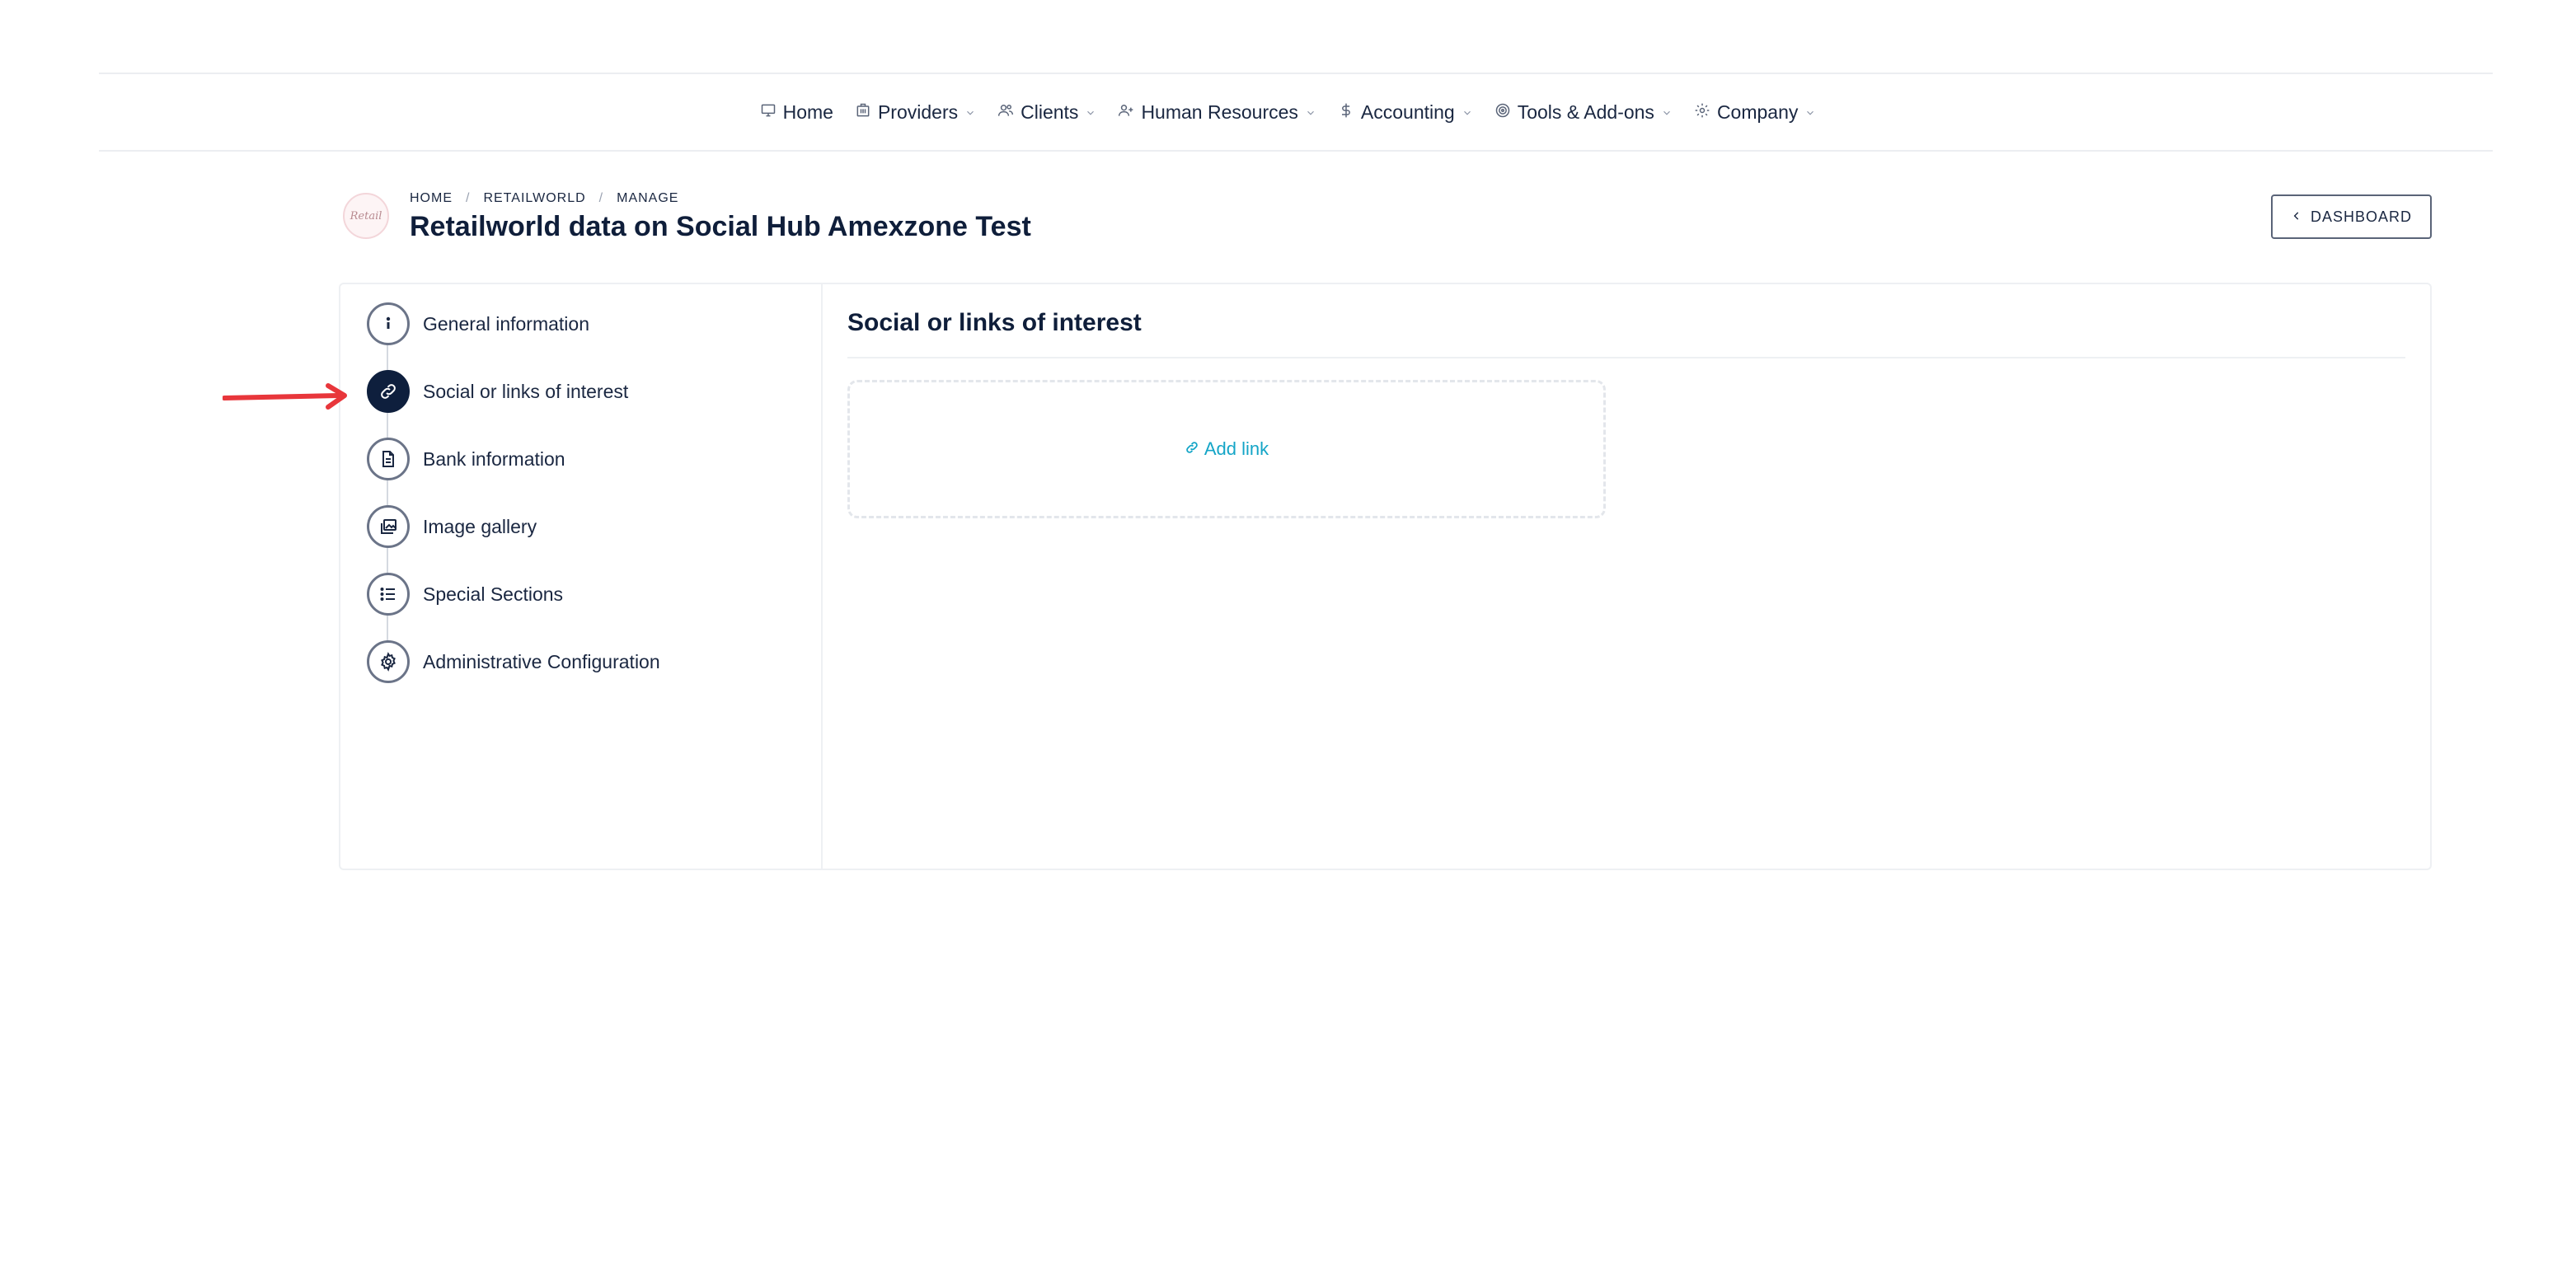  I want to click on dashboard-button-label: DASHBOARD, so click(2361, 216).